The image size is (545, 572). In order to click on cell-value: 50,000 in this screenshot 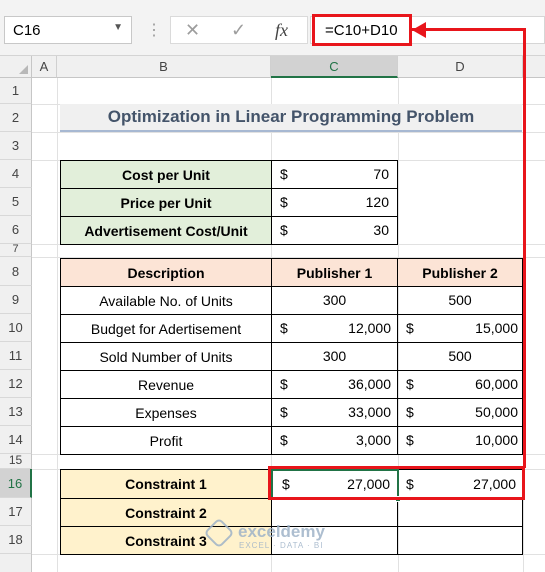, I will do `click(496, 412)`.